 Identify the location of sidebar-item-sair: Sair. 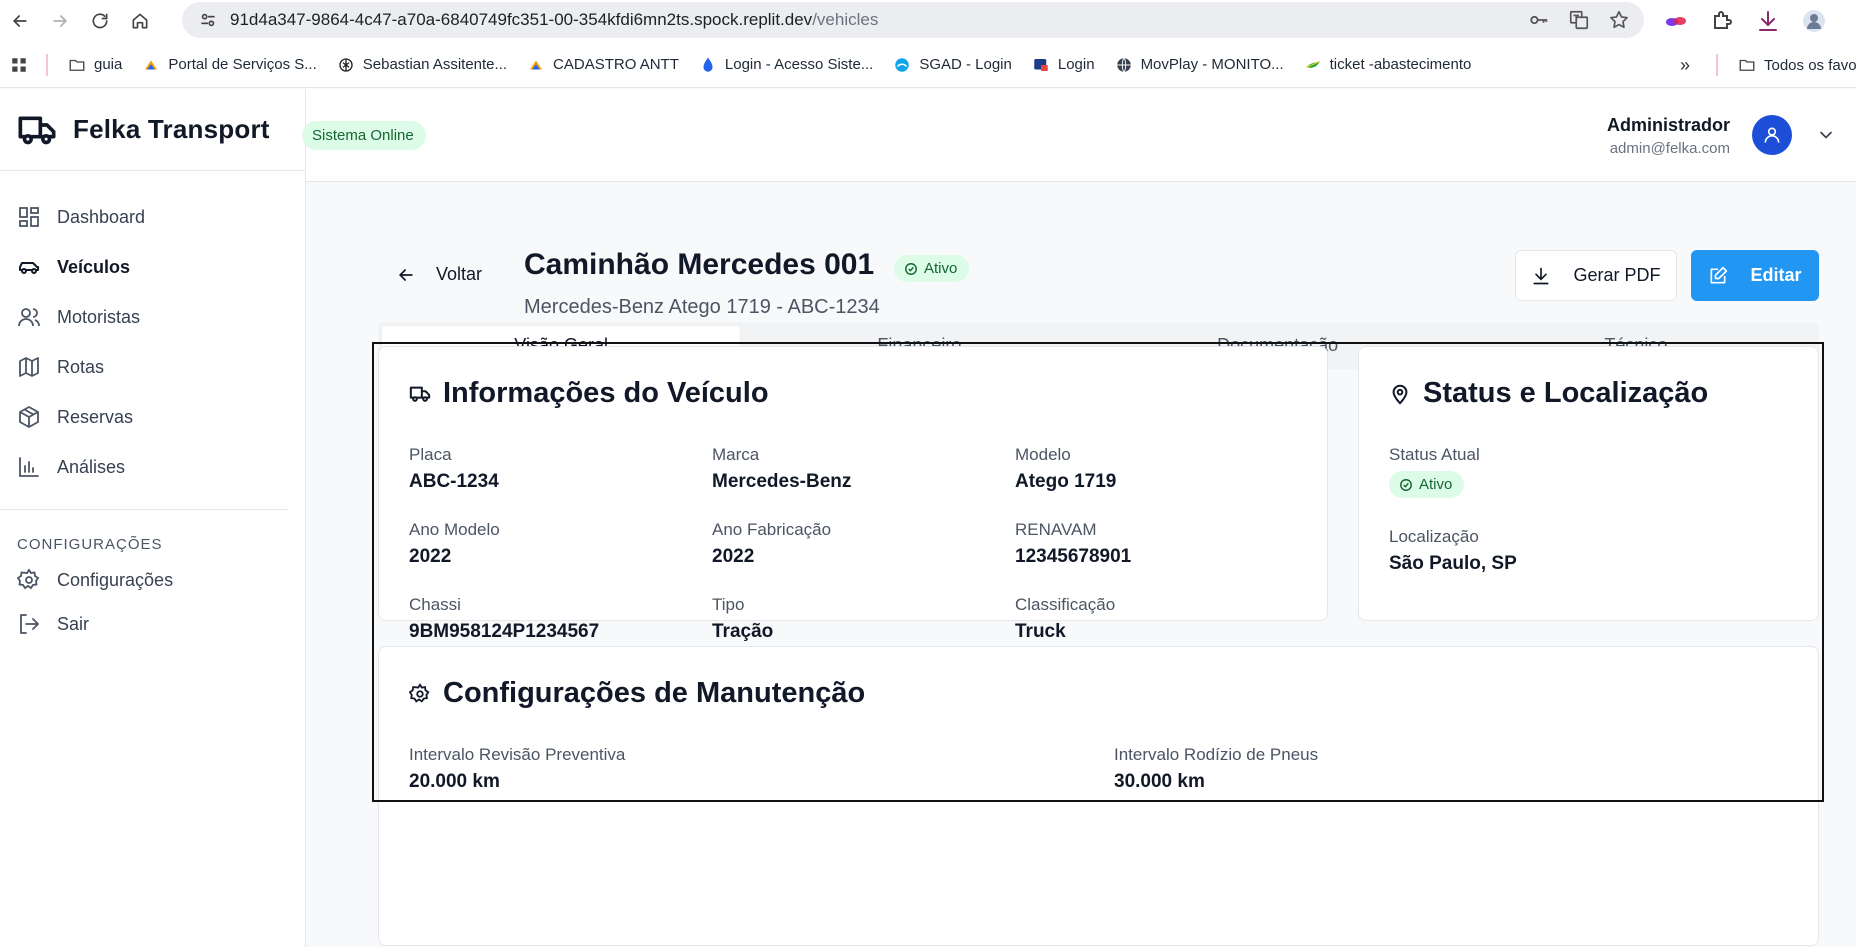
(152, 624).